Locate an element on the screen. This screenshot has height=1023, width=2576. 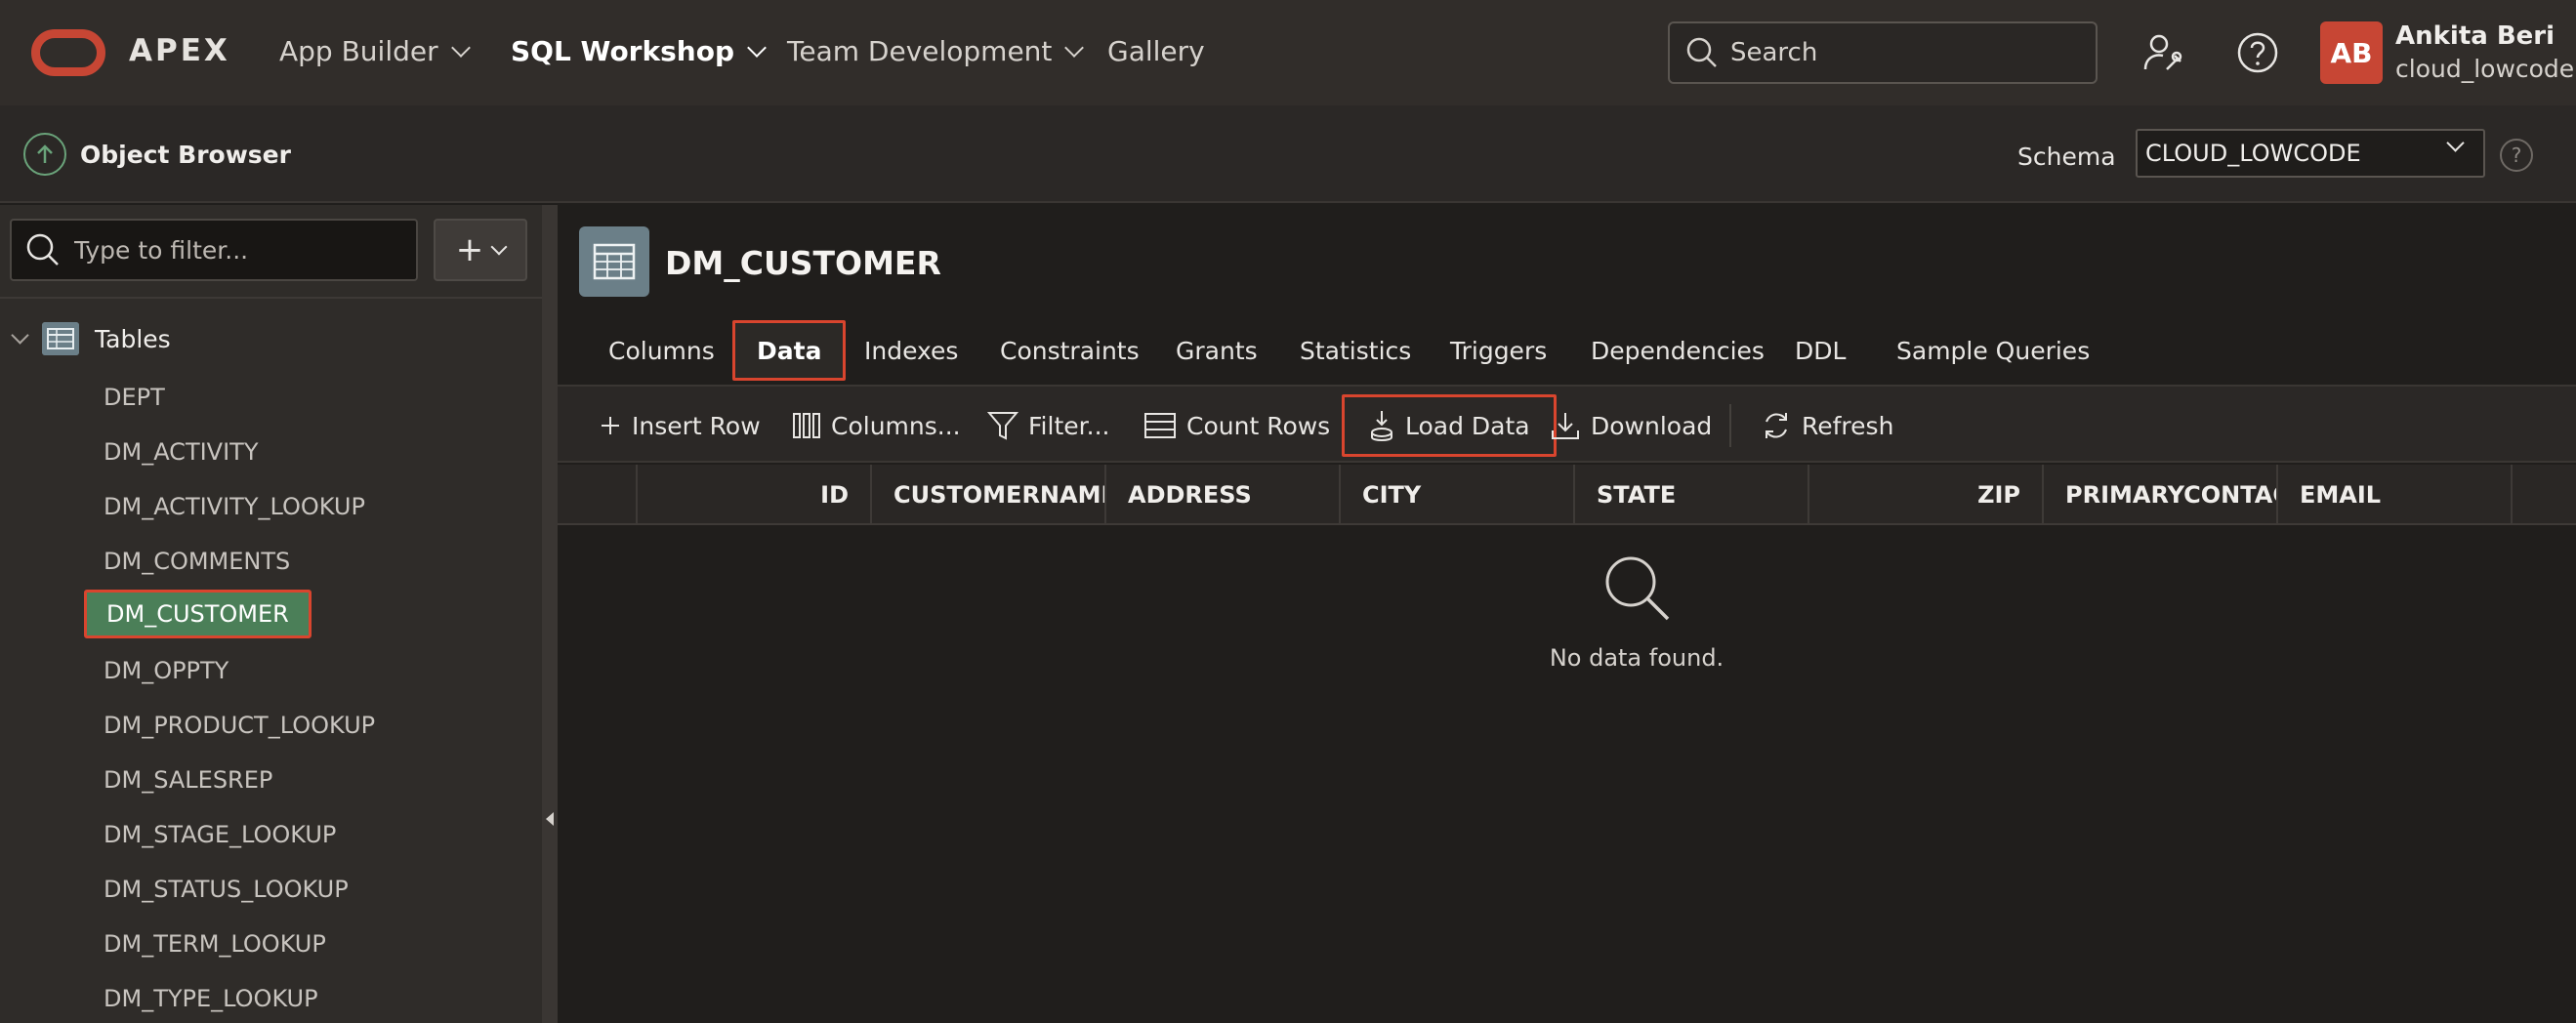
grid-header-zip: ZIP is located at coordinates (1927, 495).